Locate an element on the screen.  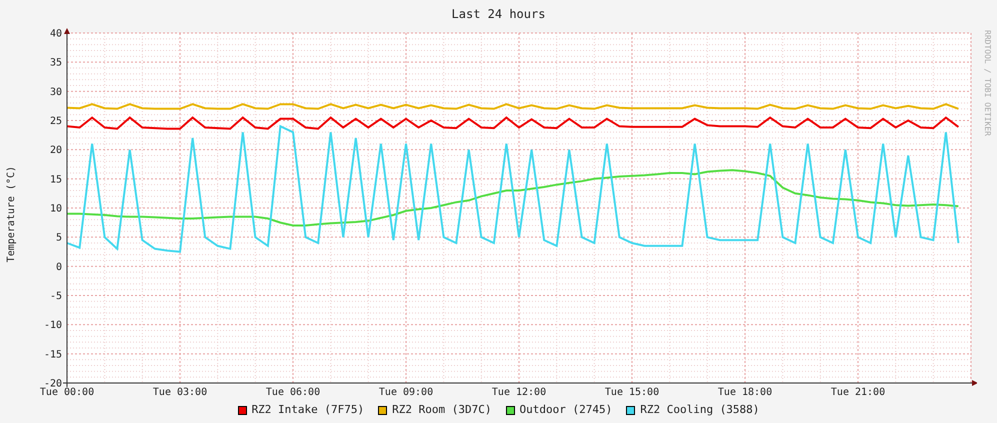
y-tick-label: 15 is located at coordinates (56, 180).